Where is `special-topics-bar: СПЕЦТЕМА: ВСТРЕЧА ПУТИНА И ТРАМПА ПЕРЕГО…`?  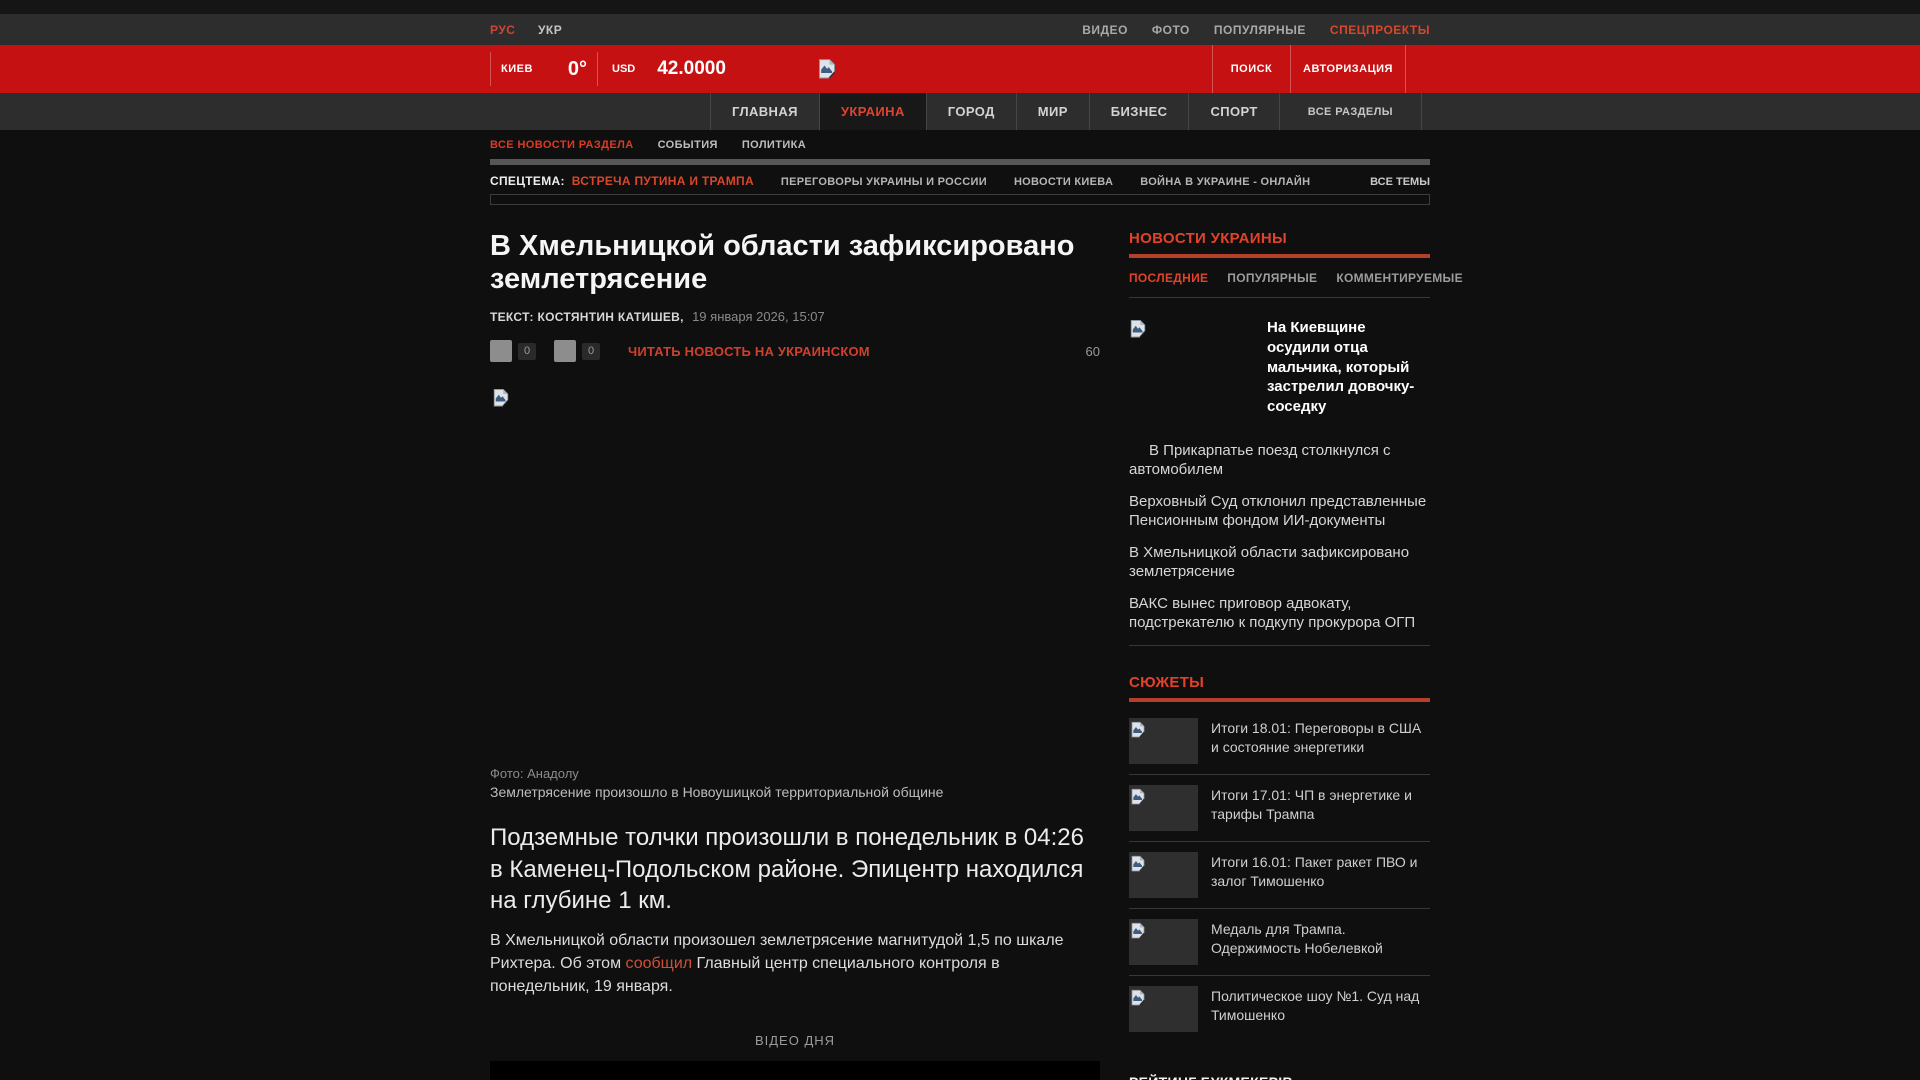 special-topics-bar: СПЕЦТЕМА: ВСТРЕЧА ПУТИНА И ТРАМПА ПЕРЕГО… is located at coordinates (960, 181).